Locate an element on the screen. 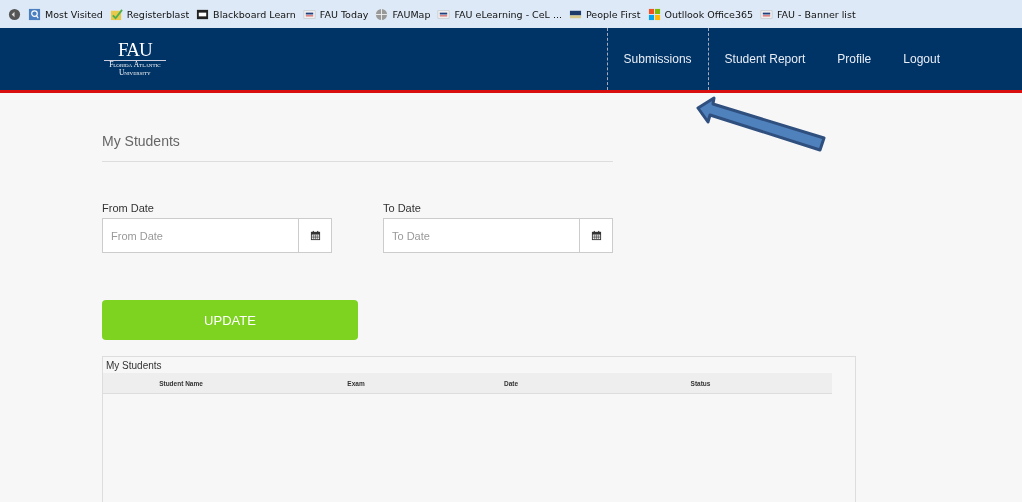 The image size is (1022, 502). field-label: From Date is located at coordinates (128, 208).